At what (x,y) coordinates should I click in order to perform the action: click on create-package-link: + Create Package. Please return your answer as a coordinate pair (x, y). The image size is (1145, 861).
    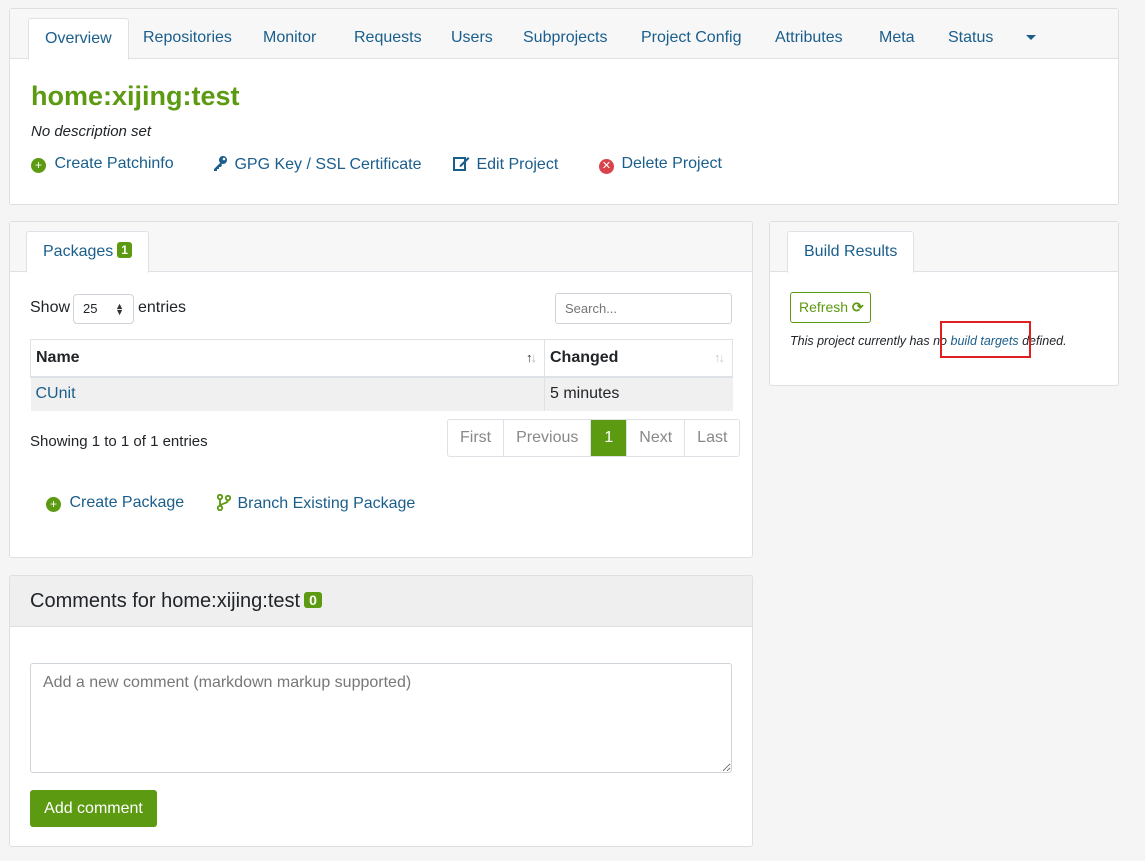
    Looking at the image, I should click on (115, 503).